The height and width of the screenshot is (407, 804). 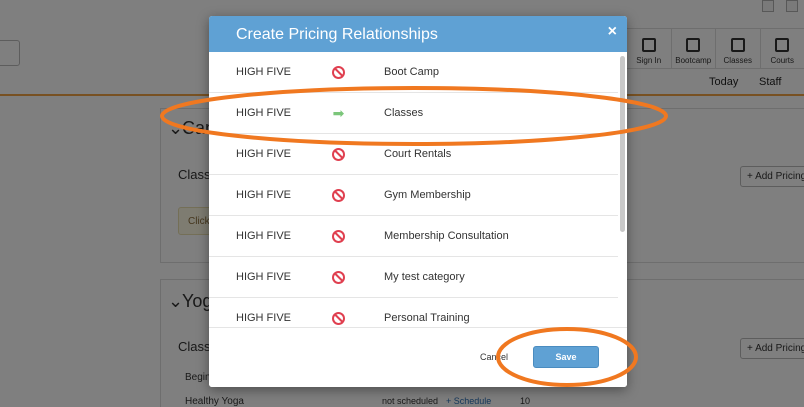 What do you see at coordinates (427, 195) in the screenshot?
I see `category-name: Gym Membership` at bounding box center [427, 195].